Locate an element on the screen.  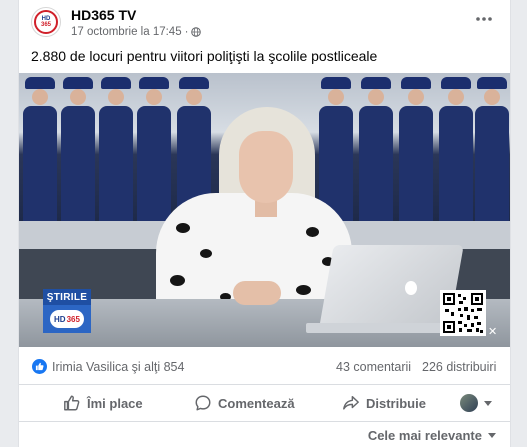
hd365-logo: HD 365 is located at coordinates (46, 22).